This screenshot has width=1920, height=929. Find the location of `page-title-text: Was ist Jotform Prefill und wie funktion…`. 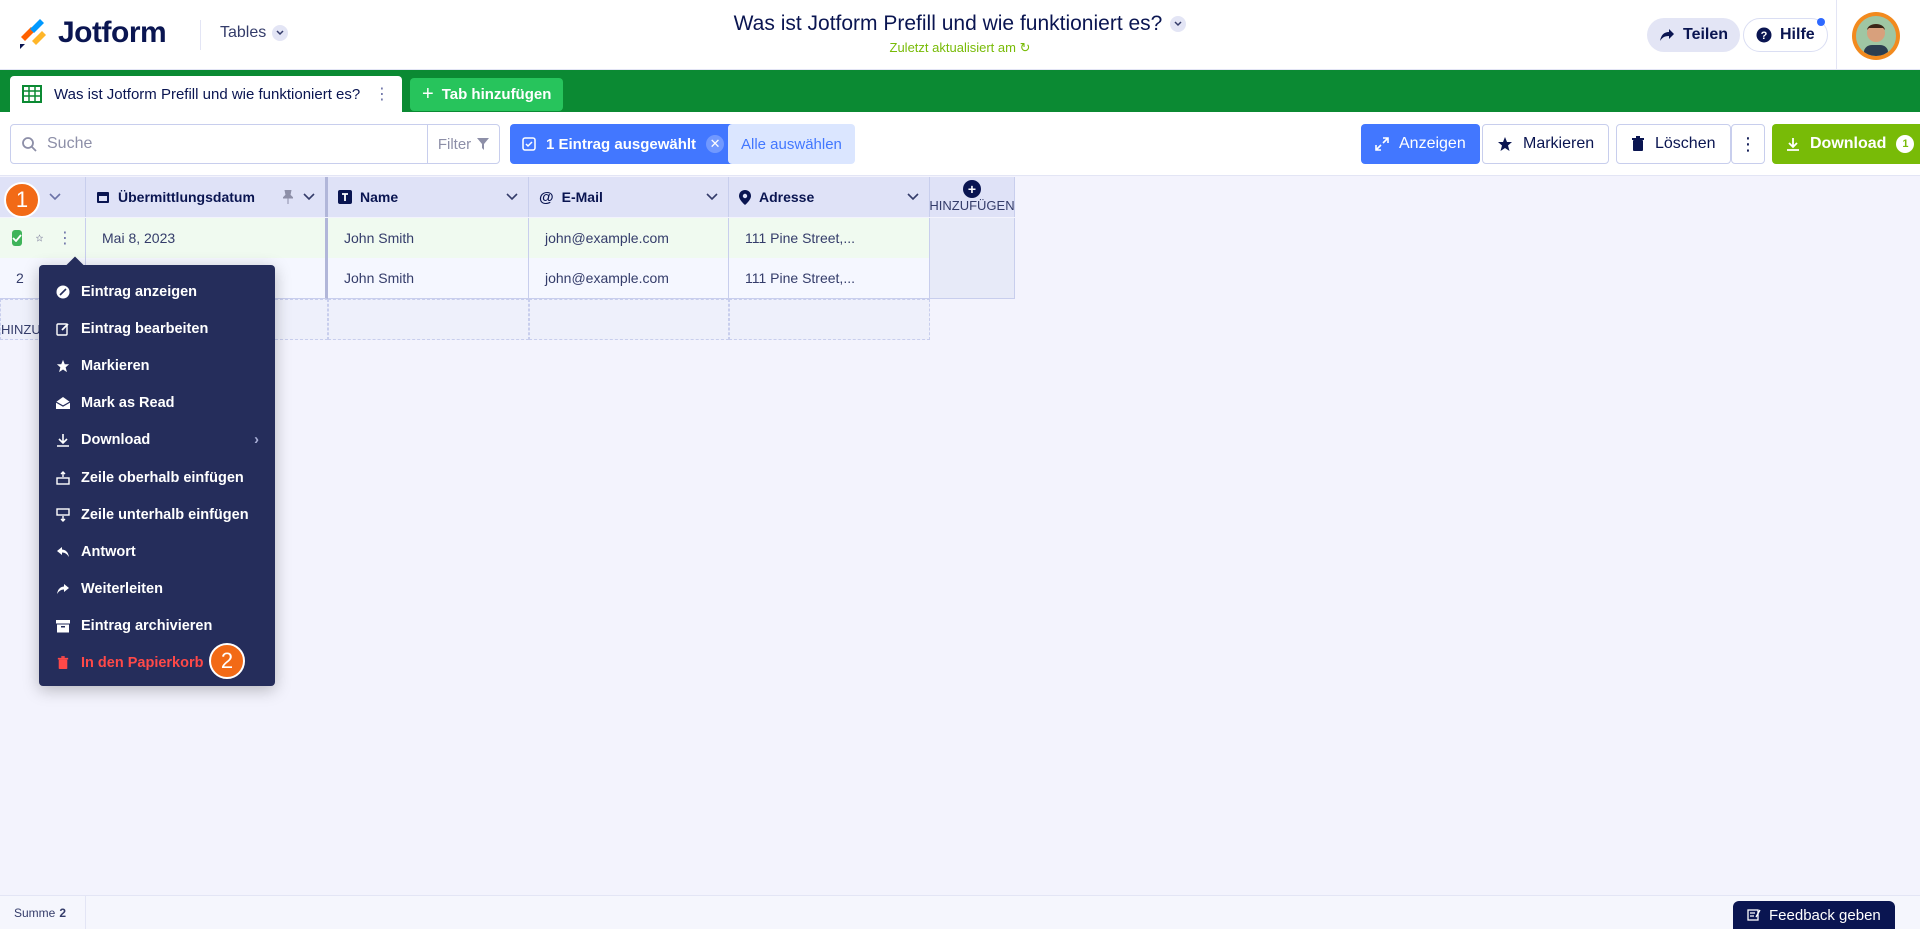

page-title-text: Was ist Jotform Prefill und wie funktion… is located at coordinates (948, 23).